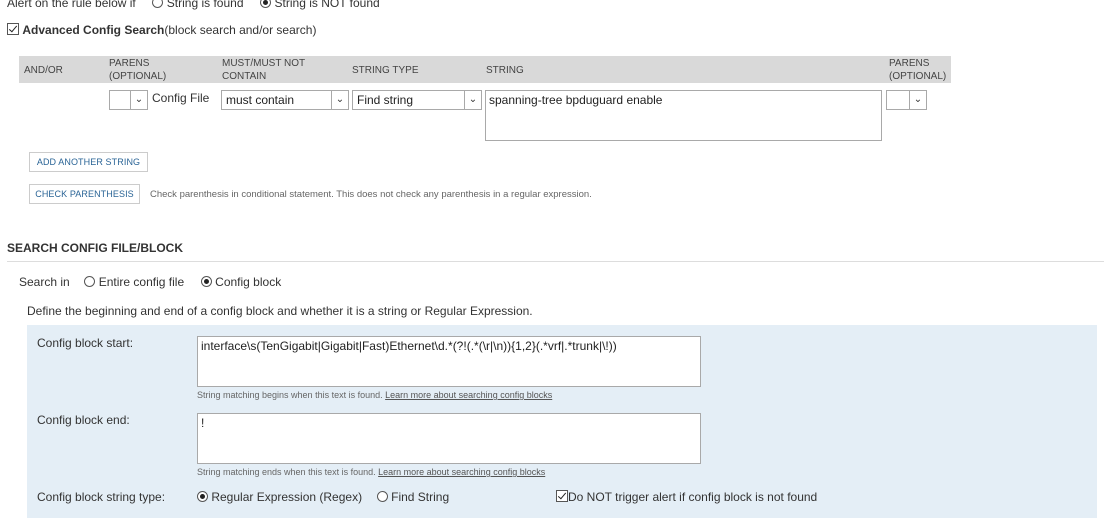  I want to click on string-type-select: Find string ⌄, so click(417, 100).